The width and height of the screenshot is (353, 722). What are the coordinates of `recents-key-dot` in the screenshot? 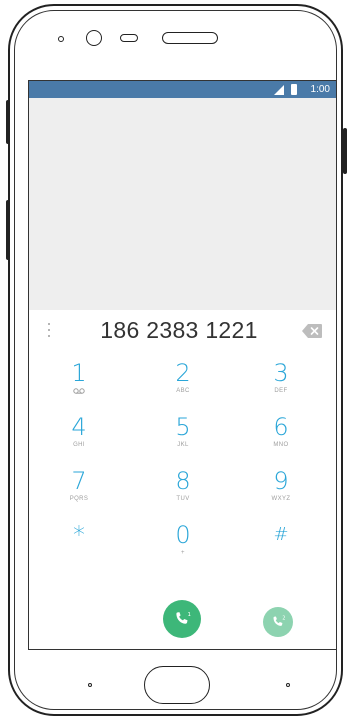 It's located at (288, 685).